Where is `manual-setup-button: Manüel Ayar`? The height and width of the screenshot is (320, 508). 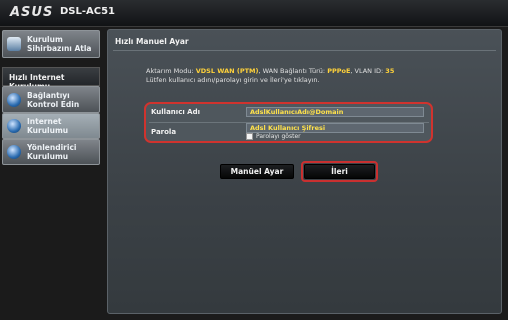 manual-setup-button: Manüel Ayar is located at coordinates (257, 171).